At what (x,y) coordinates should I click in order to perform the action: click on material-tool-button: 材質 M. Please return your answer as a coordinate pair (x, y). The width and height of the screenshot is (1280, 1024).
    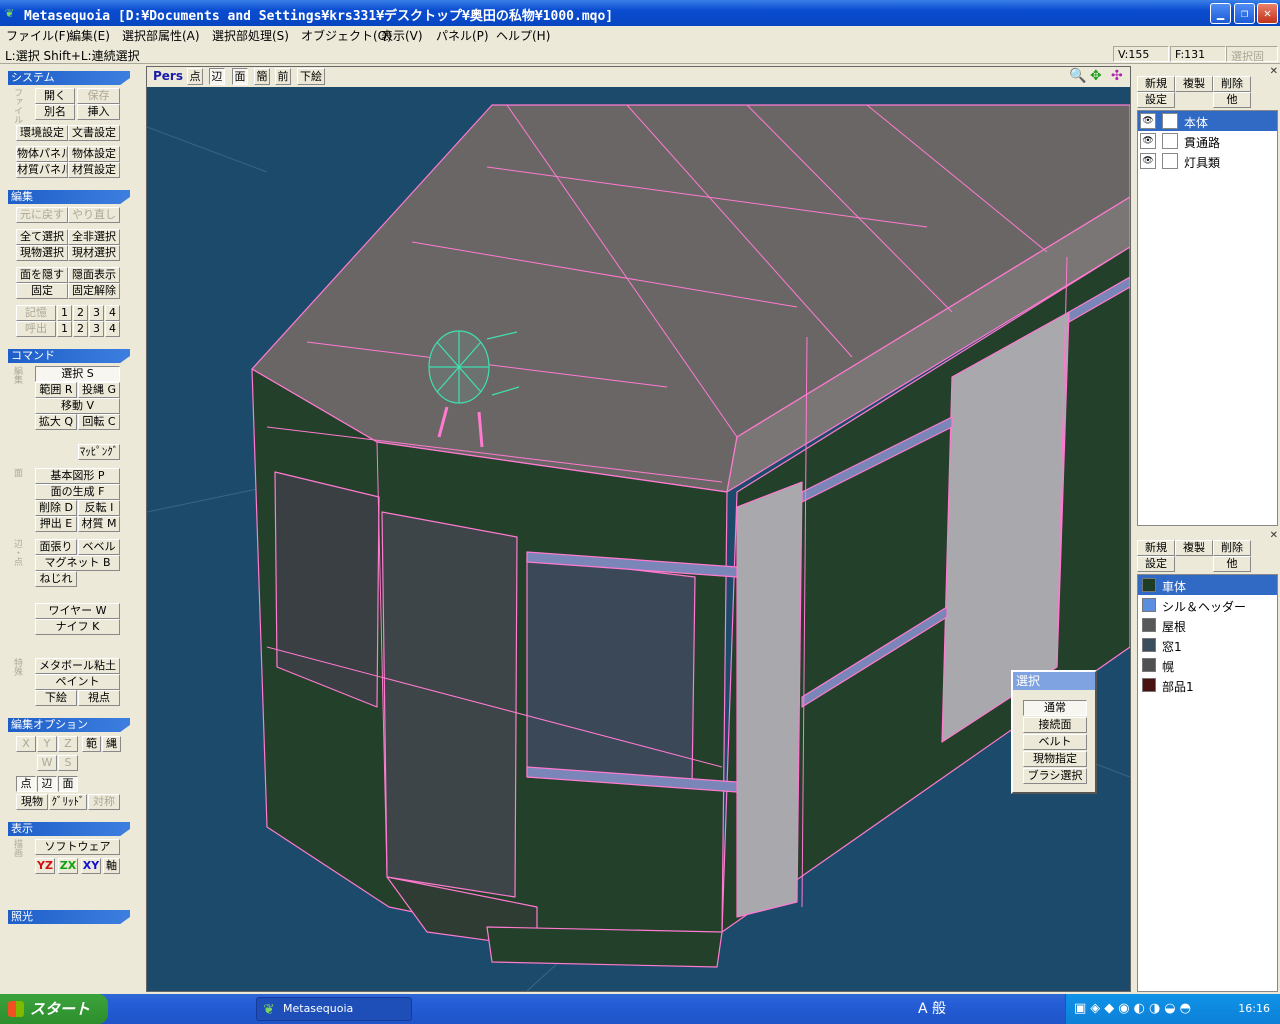
    Looking at the image, I should click on (99, 524).